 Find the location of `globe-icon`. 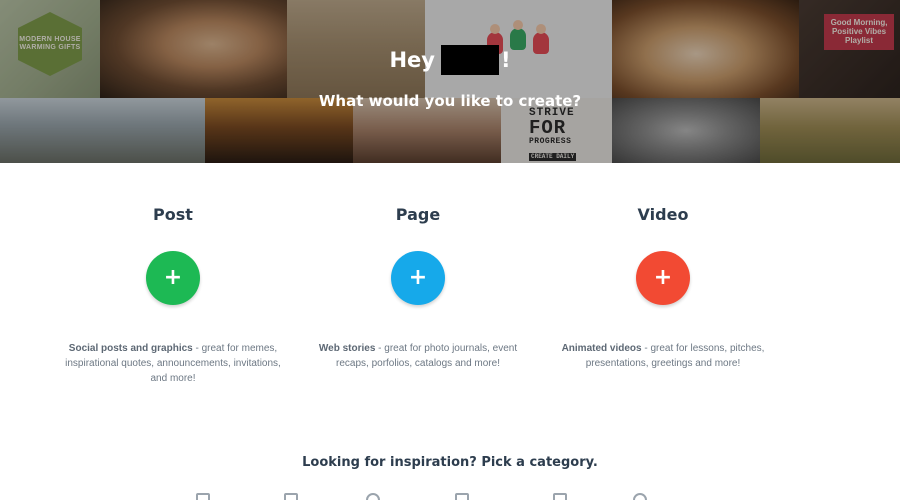

globe-icon is located at coordinates (373, 496).